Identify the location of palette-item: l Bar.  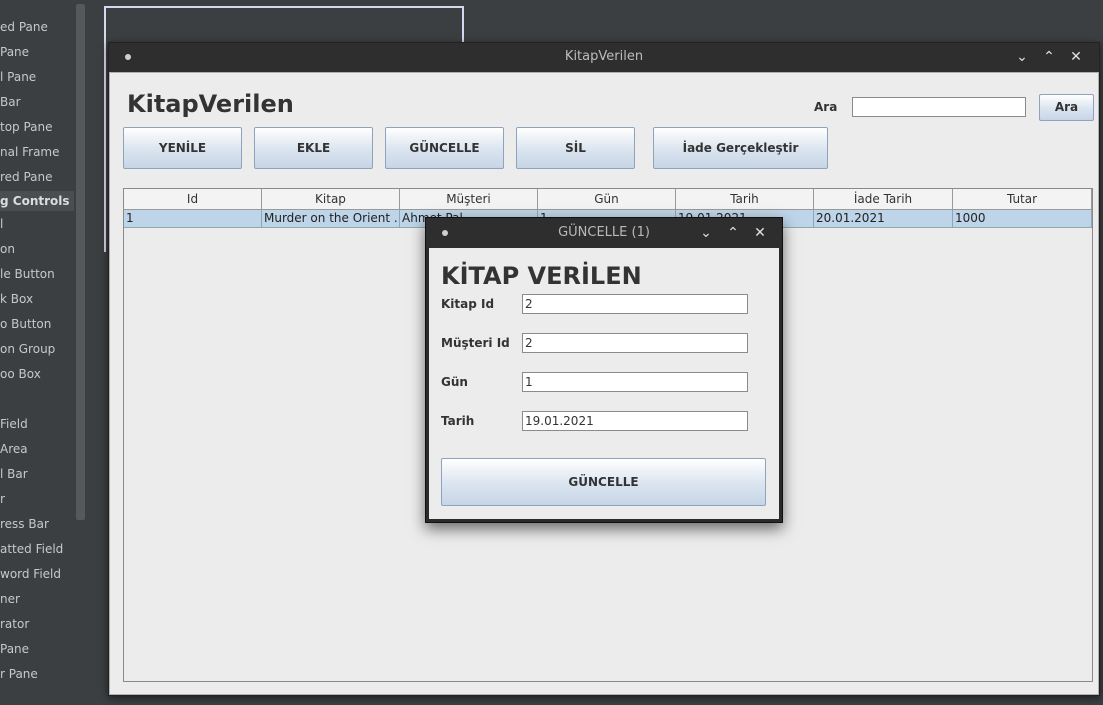
(14, 474).